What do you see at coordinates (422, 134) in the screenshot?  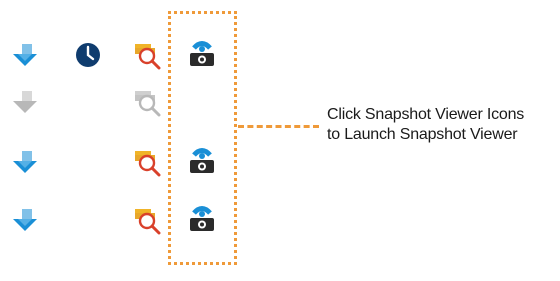 I see `callout-line-2: to Launch Snapshot Viewer` at bounding box center [422, 134].